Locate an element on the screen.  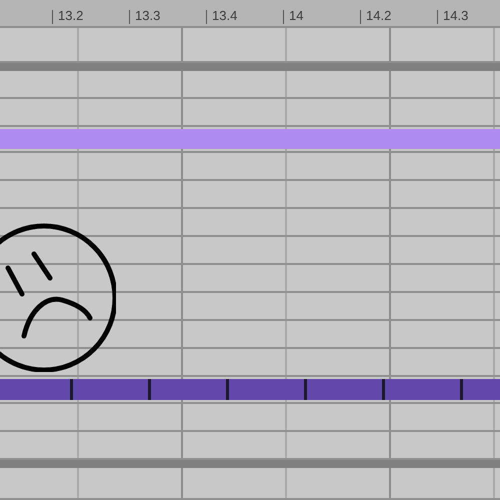
ruler-label: 13.4 is located at coordinates (244, 17).